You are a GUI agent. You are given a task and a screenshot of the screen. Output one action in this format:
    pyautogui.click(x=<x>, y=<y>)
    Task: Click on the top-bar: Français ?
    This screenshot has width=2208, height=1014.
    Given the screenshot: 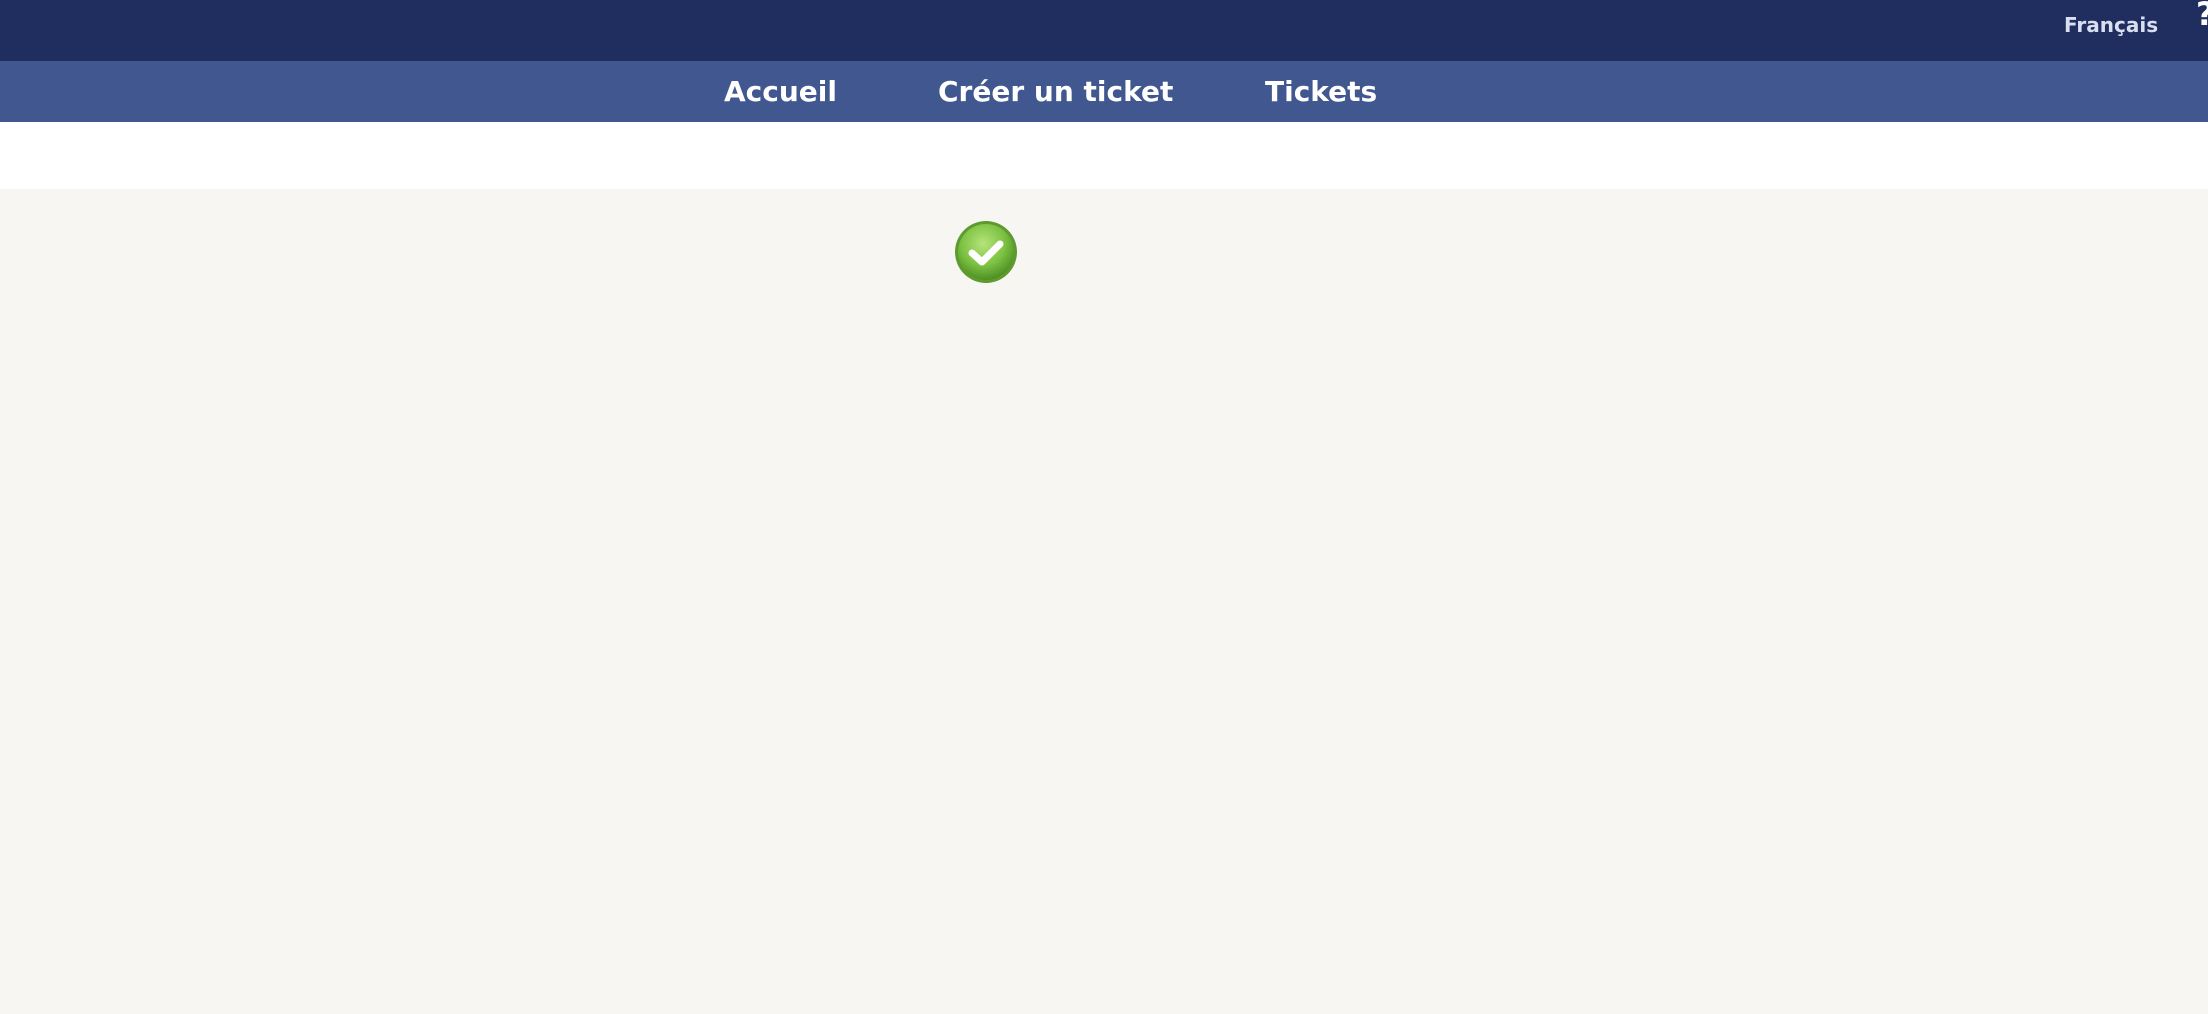 What is the action you would take?
    pyautogui.click(x=1104, y=30)
    